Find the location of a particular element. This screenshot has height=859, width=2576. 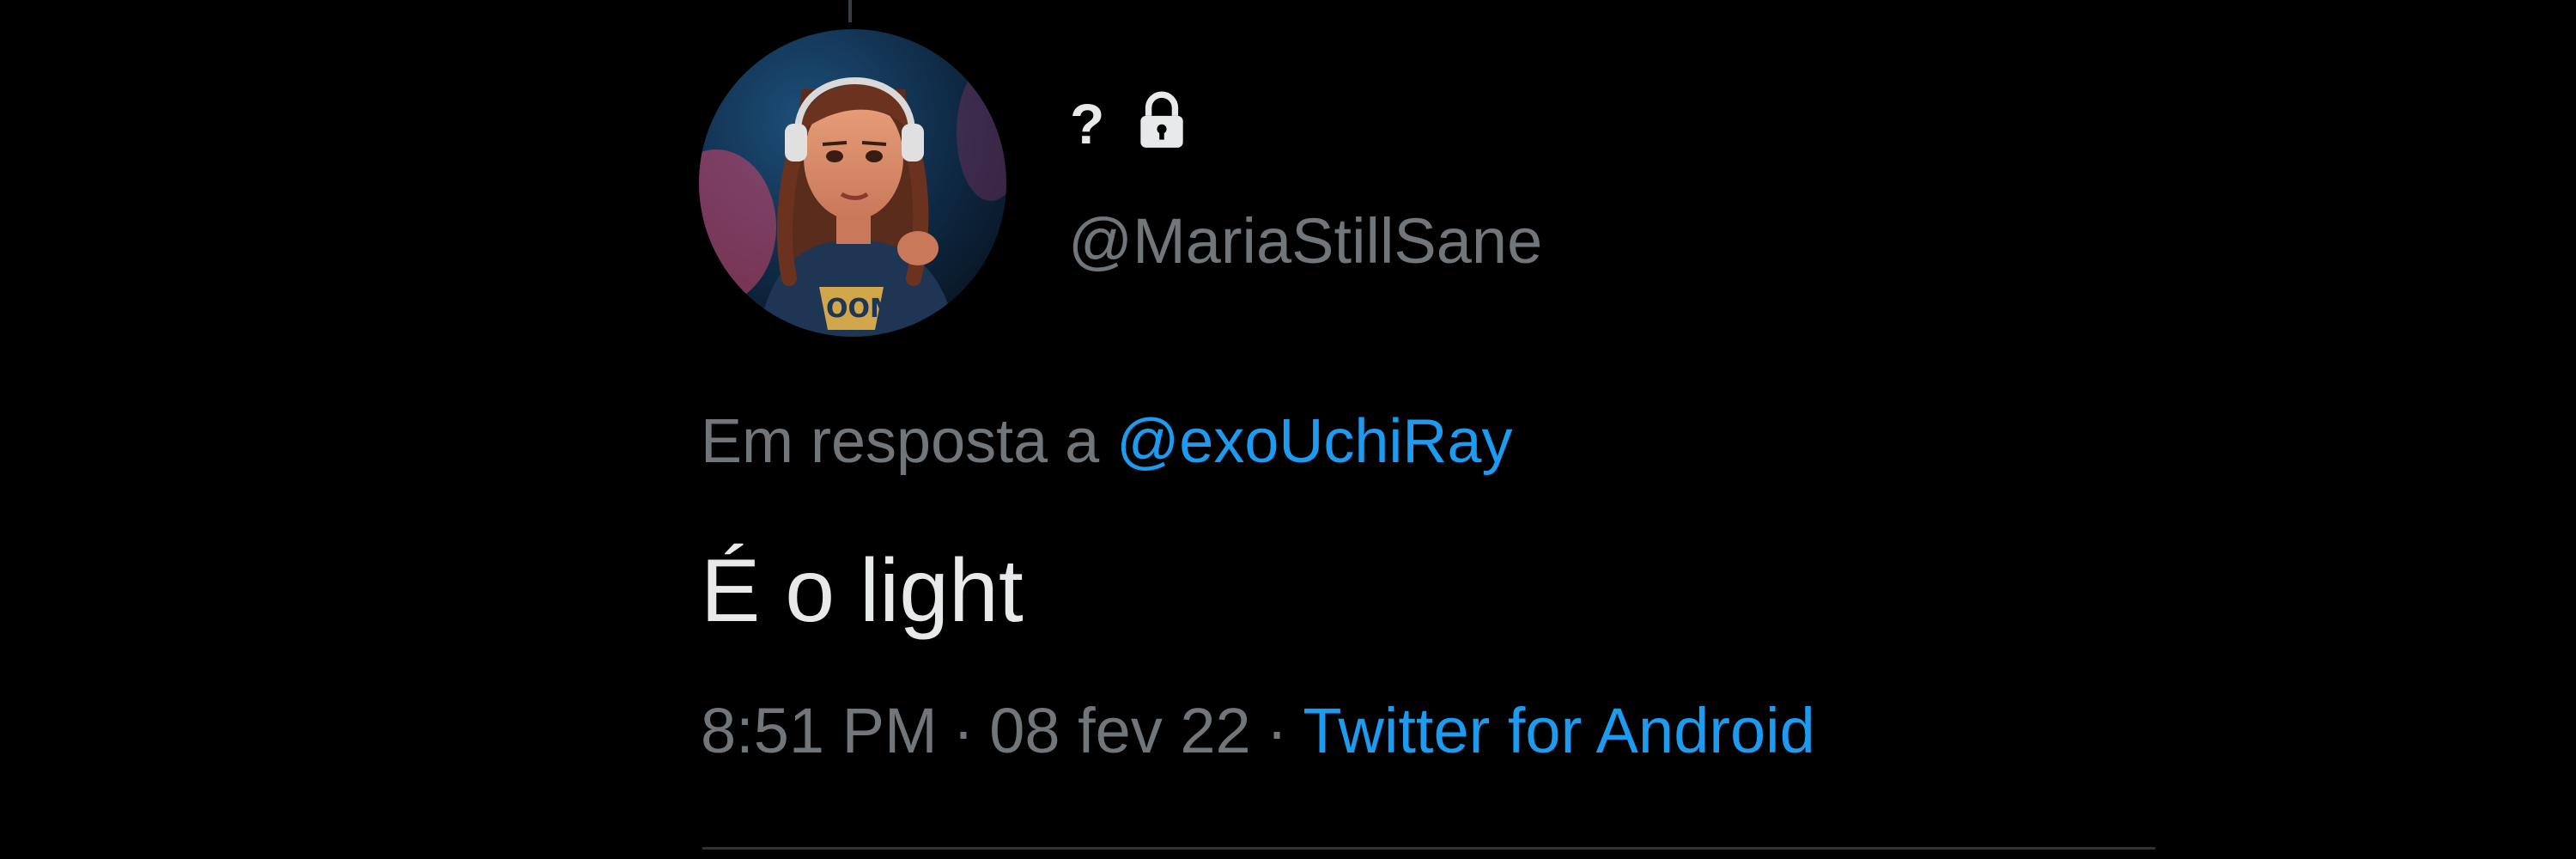

reply-prefix: Em resposta a is located at coordinates (900, 442).